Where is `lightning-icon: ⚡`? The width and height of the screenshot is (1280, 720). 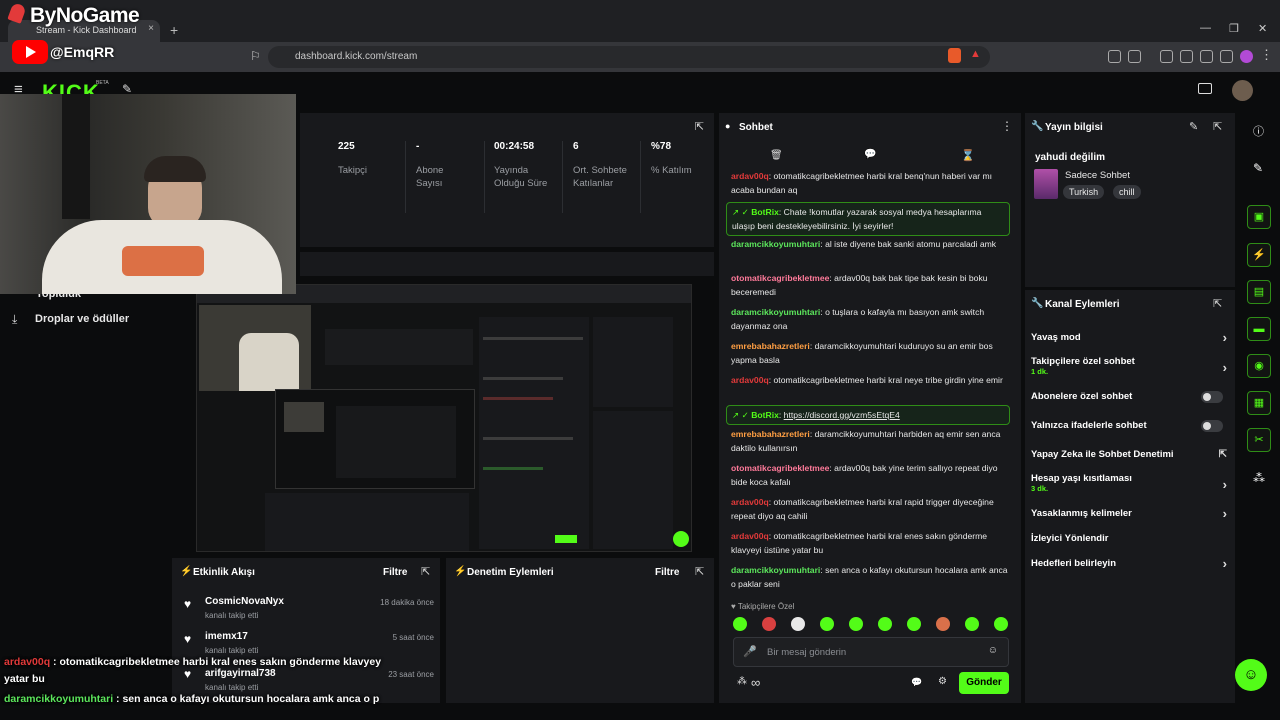
lightning-icon: ⚡ is located at coordinates (1259, 255).